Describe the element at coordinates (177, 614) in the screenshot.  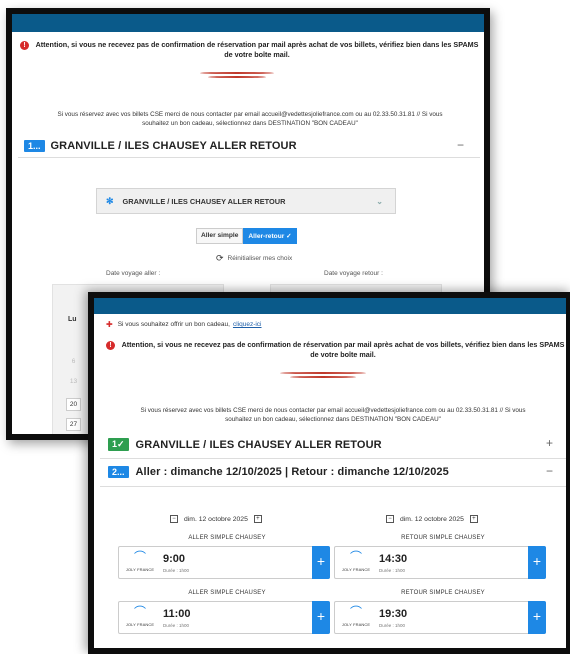
I see `departure-time: 11:00` at that location.